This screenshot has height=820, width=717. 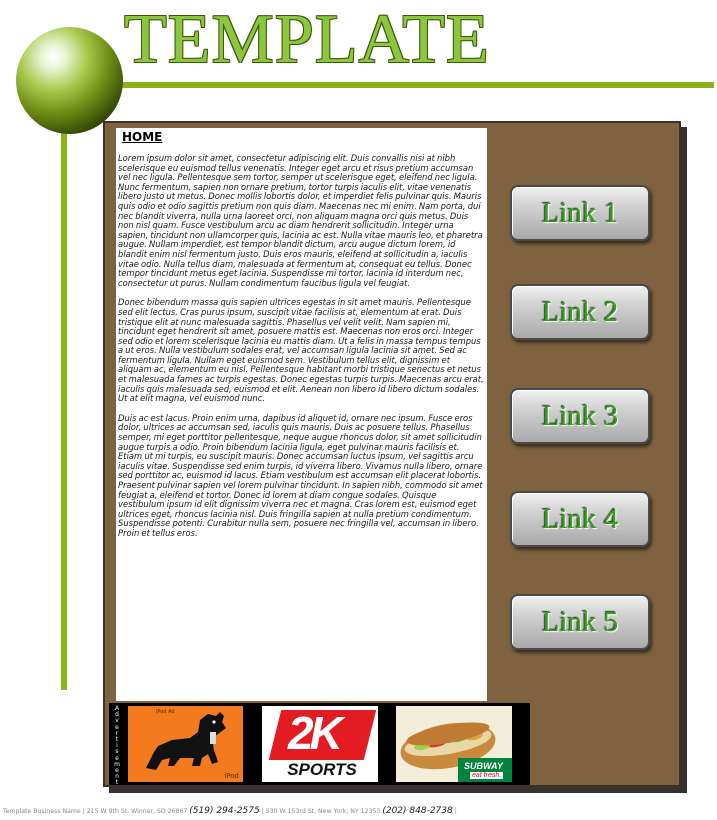 What do you see at coordinates (307, 39) in the screenshot?
I see `site-logo-text: TEMPLATE` at bounding box center [307, 39].